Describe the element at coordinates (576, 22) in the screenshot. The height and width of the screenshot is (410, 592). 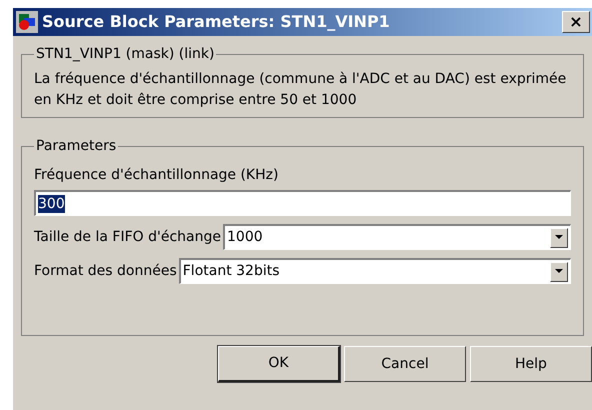
I see `close-button: ×` at that location.